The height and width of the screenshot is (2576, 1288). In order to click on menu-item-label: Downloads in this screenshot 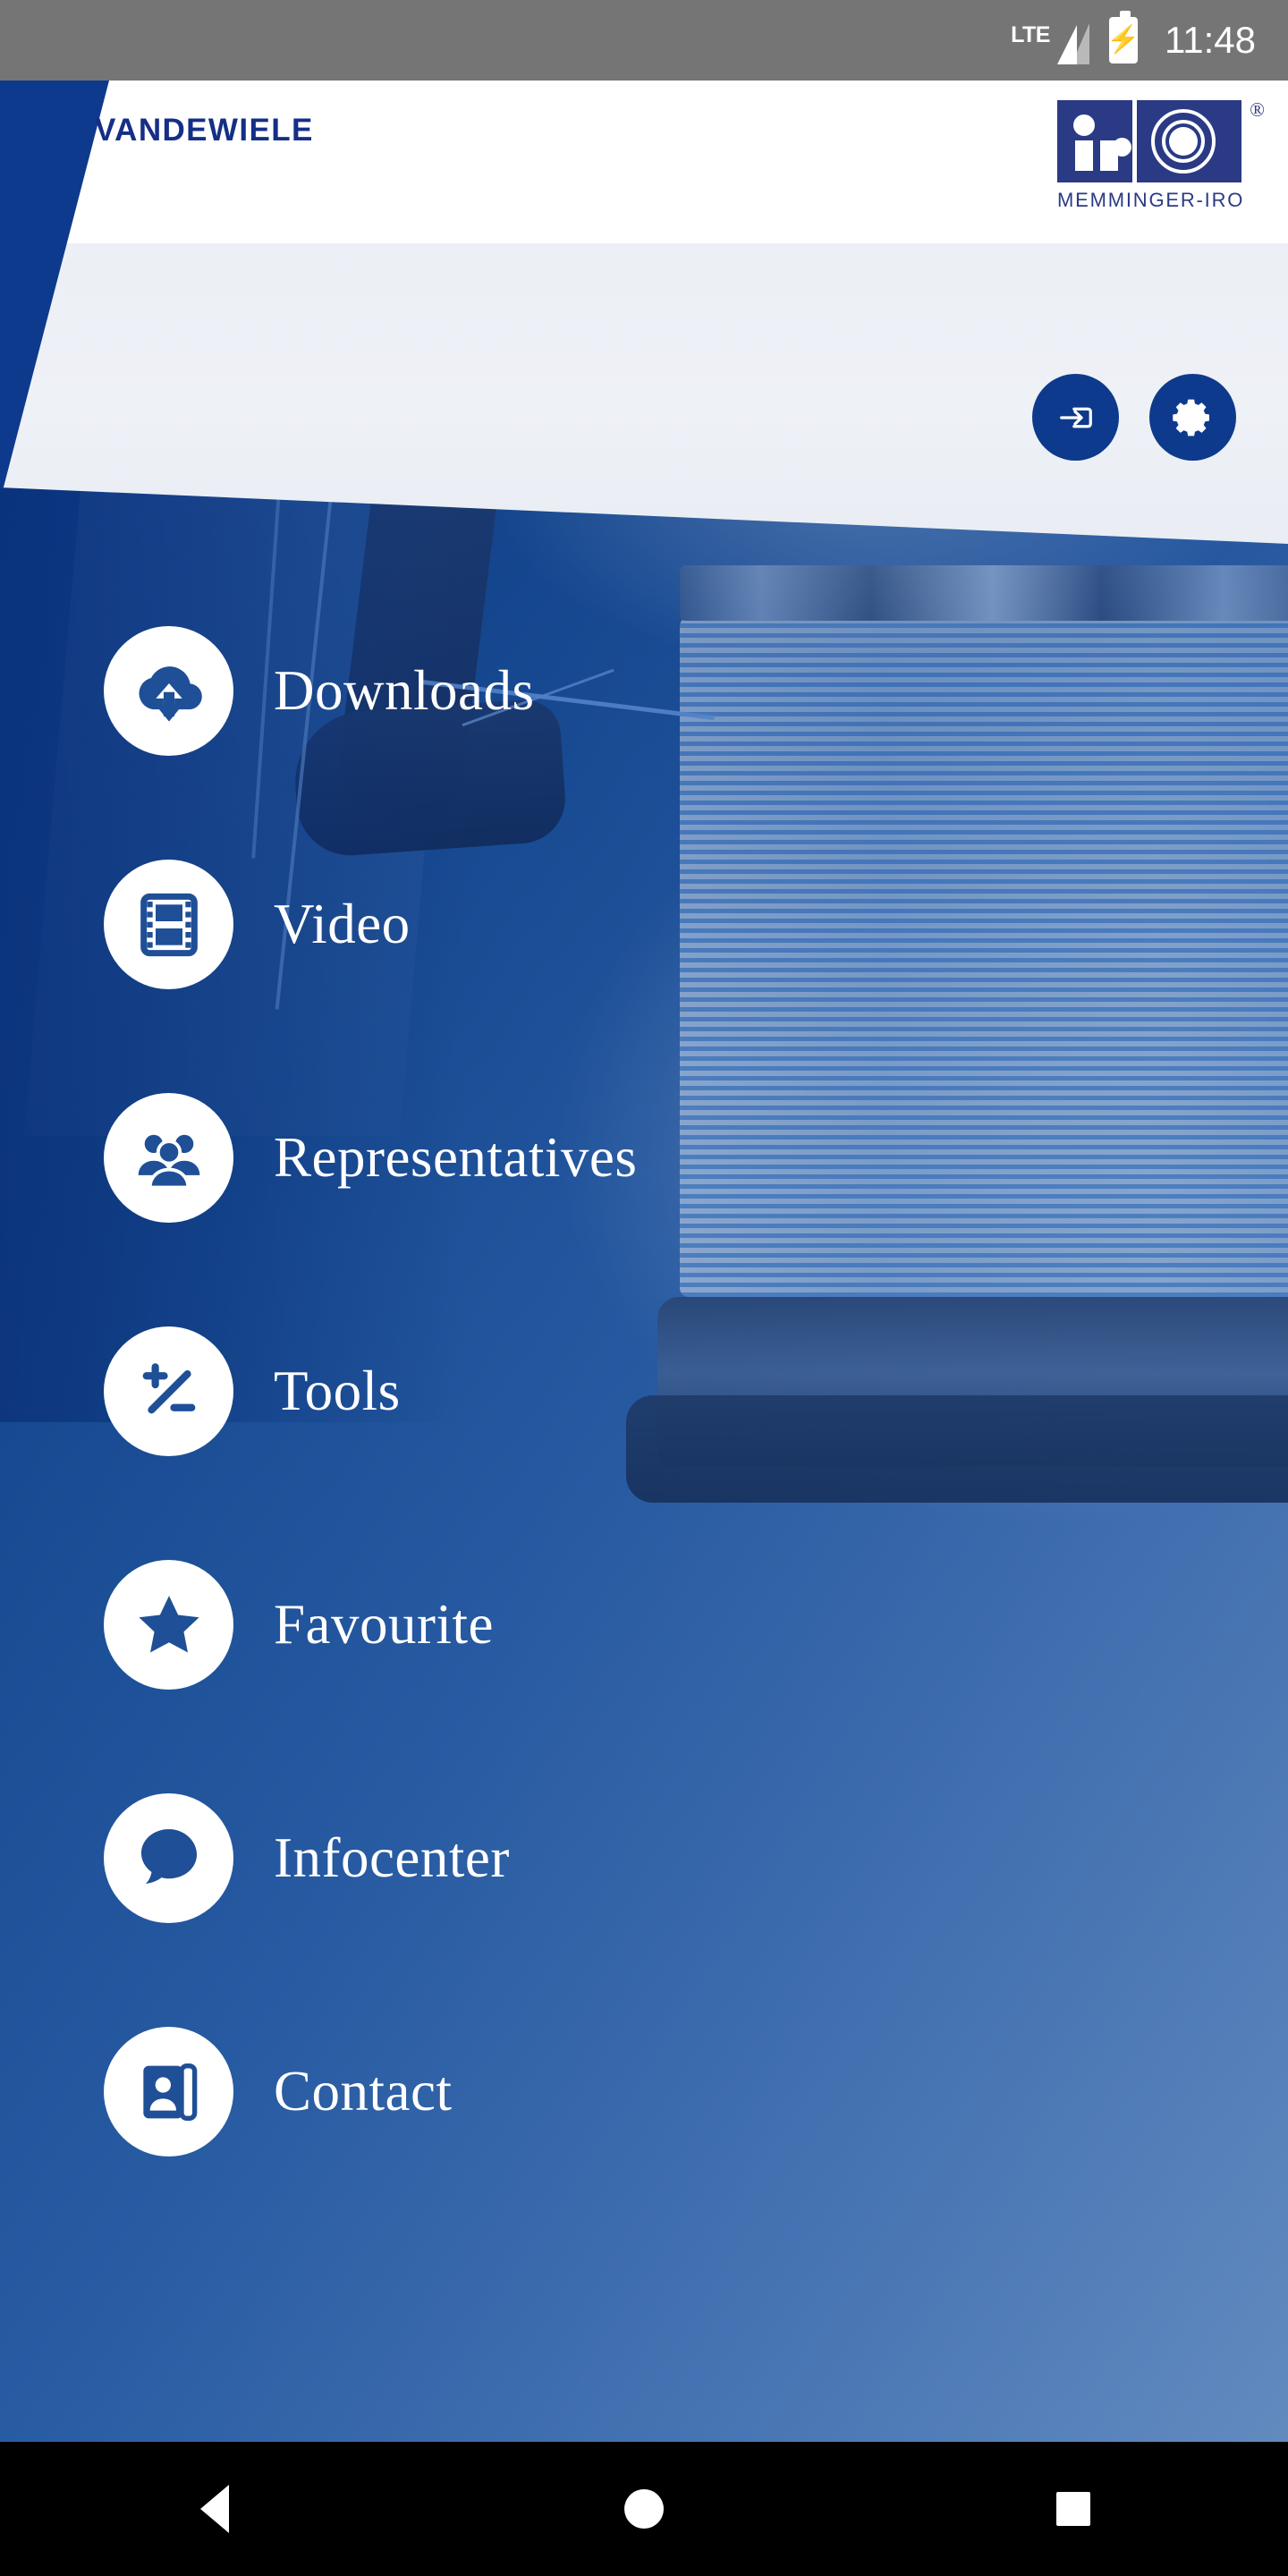, I will do `click(404, 690)`.